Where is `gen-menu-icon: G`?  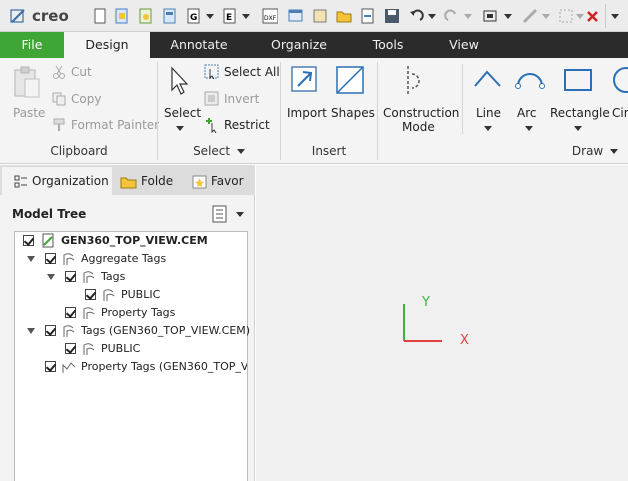
gen-menu-icon: G is located at coordinates (194, 16).